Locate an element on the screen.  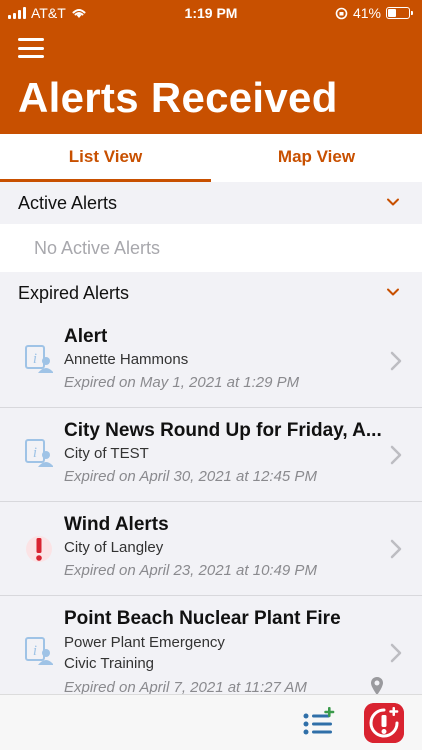
alert-sender: Civic Training is located at coordinates (109, 663).